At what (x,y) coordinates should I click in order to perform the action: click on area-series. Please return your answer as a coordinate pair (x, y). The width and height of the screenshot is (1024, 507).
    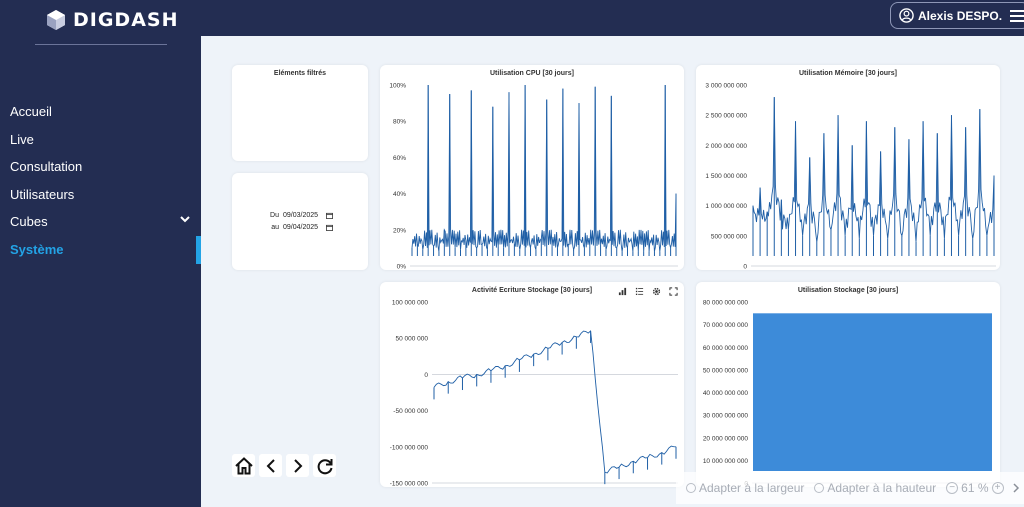
    Looking at the image, I should click on (872, 392).